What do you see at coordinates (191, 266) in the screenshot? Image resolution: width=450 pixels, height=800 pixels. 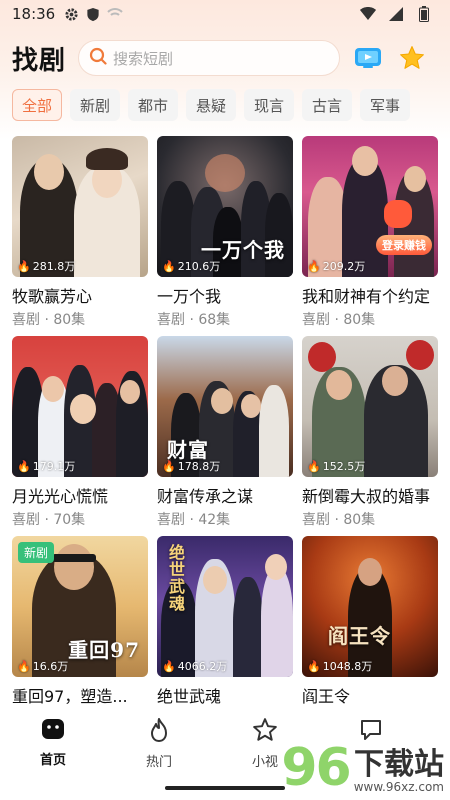 I see `view-count: 🔥 210.6万` at bounding box center [191, 266].